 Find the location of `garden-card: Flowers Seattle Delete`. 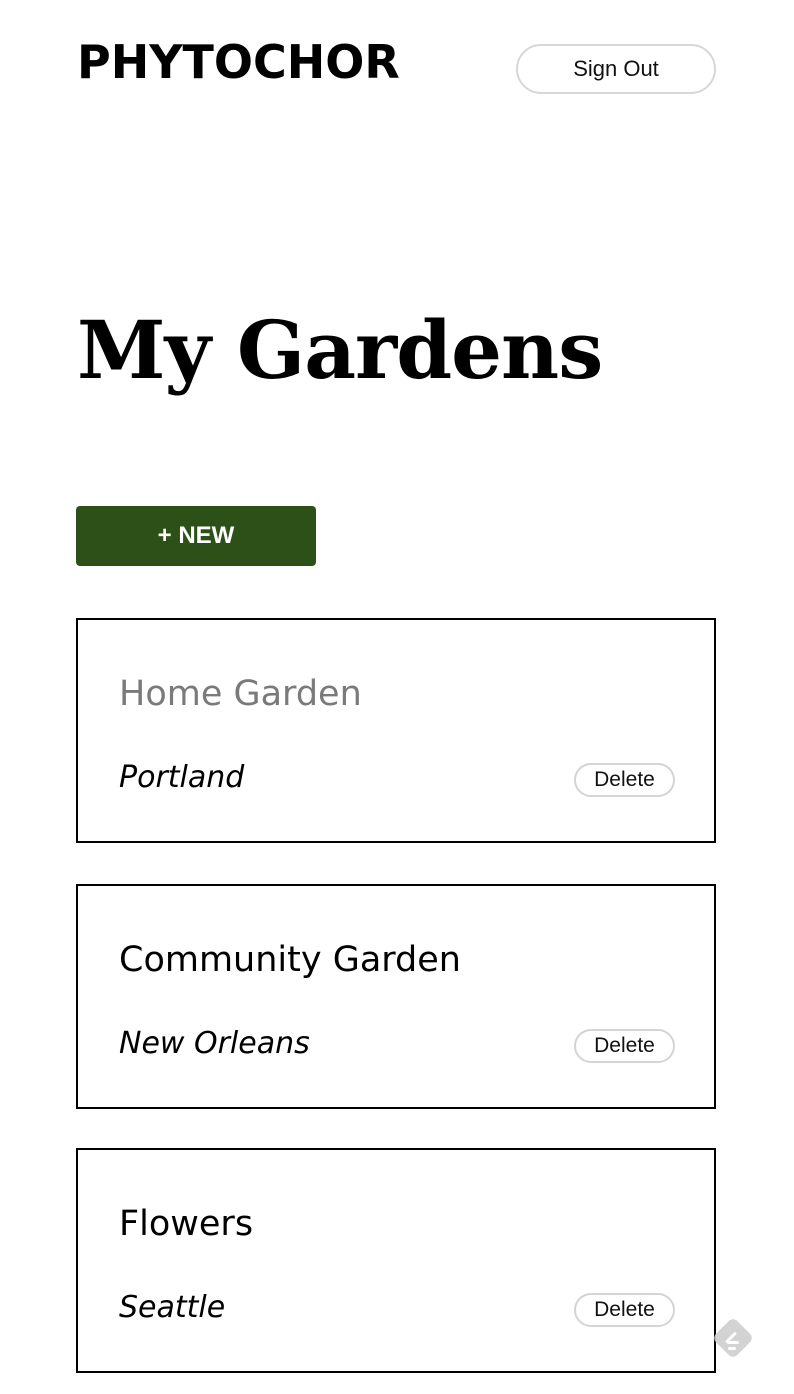

garden-card: Flowers Seattle Delete is located at coordinates (396, 1260).